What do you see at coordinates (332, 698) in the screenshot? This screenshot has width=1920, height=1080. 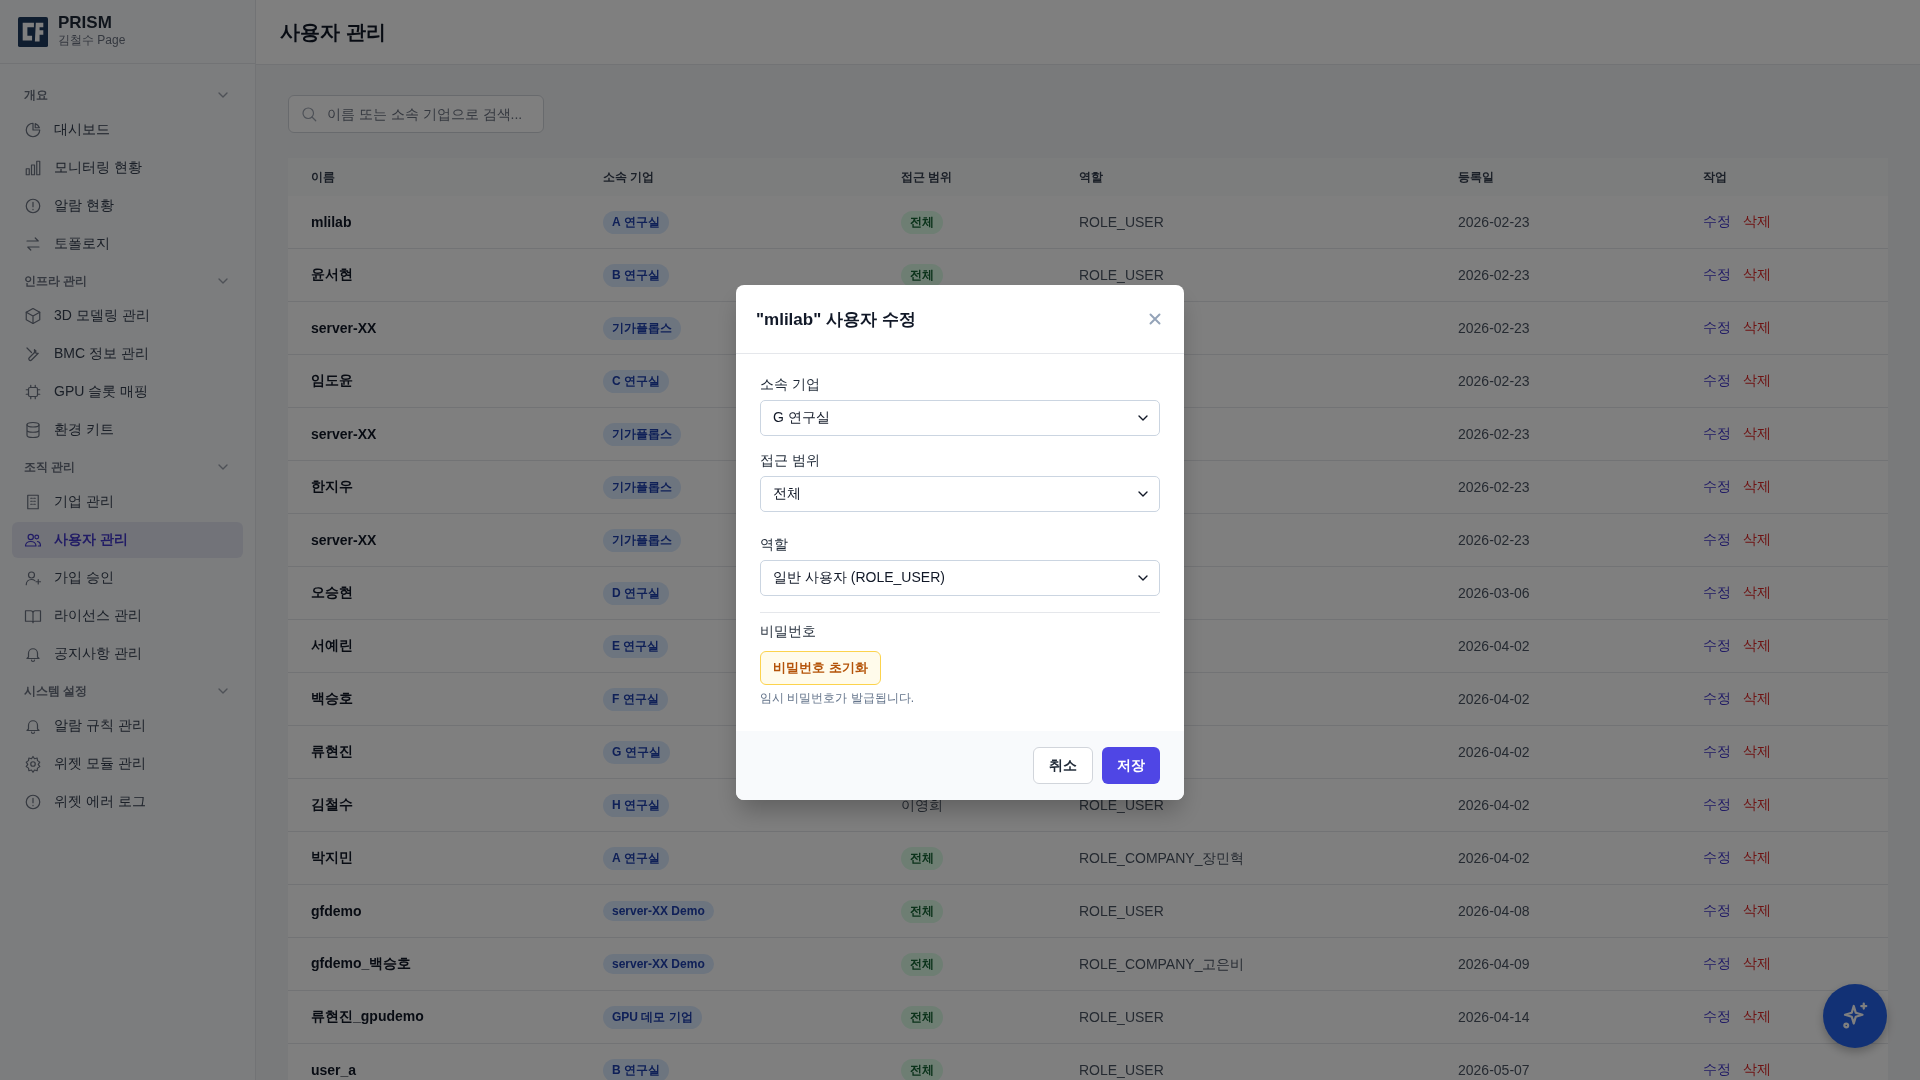 I see `user-name: 백승호` at bounding box center [332, 698].